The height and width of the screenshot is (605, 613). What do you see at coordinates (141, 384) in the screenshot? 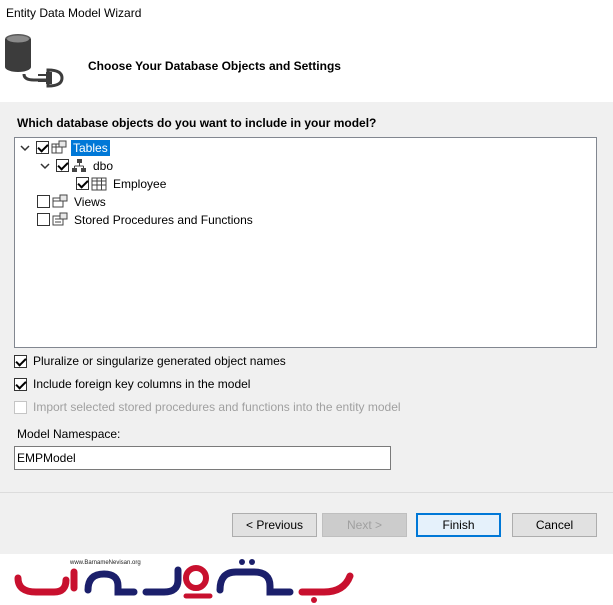
I see `foreign-keys-label: Include foreign key columns in the model` at bounding box center [141, 384].